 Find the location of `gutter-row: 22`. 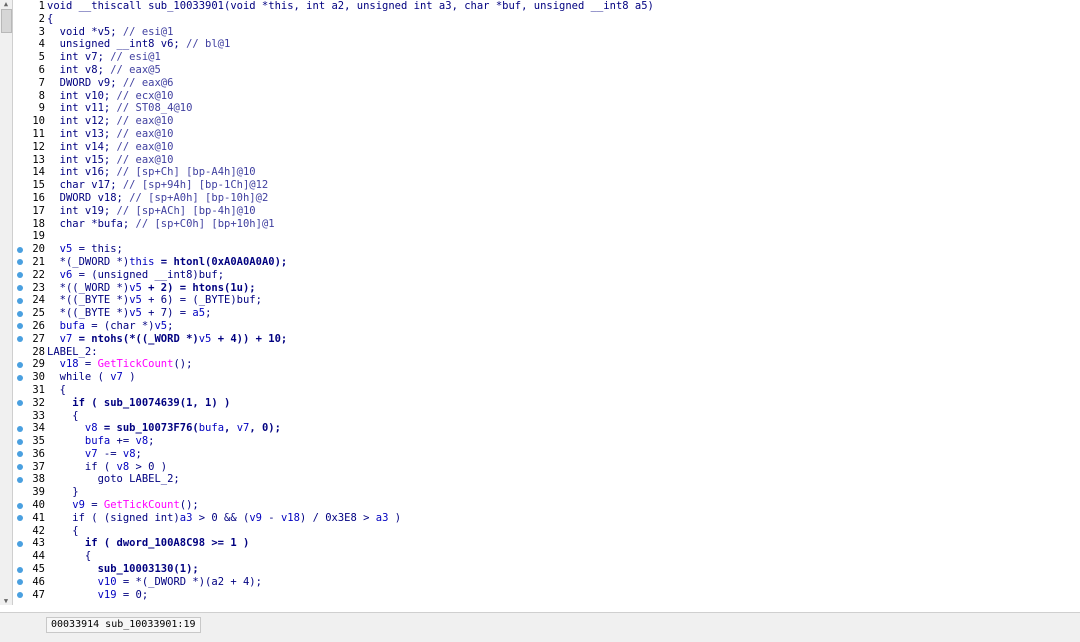

gutter-row: 22 is located at coordinates (30, 275).